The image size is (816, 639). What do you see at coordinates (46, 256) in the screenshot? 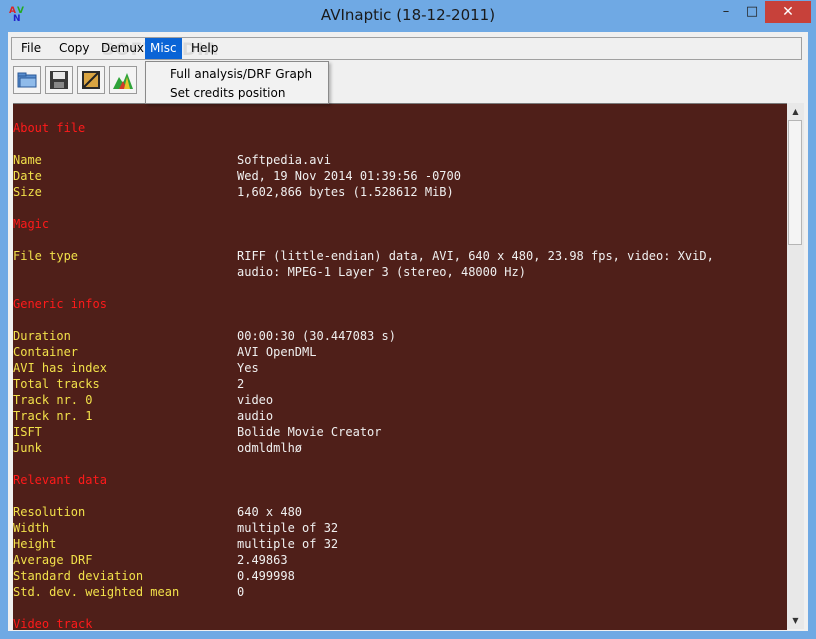
I see `report-key: File type` at bounding box center [46, 256].